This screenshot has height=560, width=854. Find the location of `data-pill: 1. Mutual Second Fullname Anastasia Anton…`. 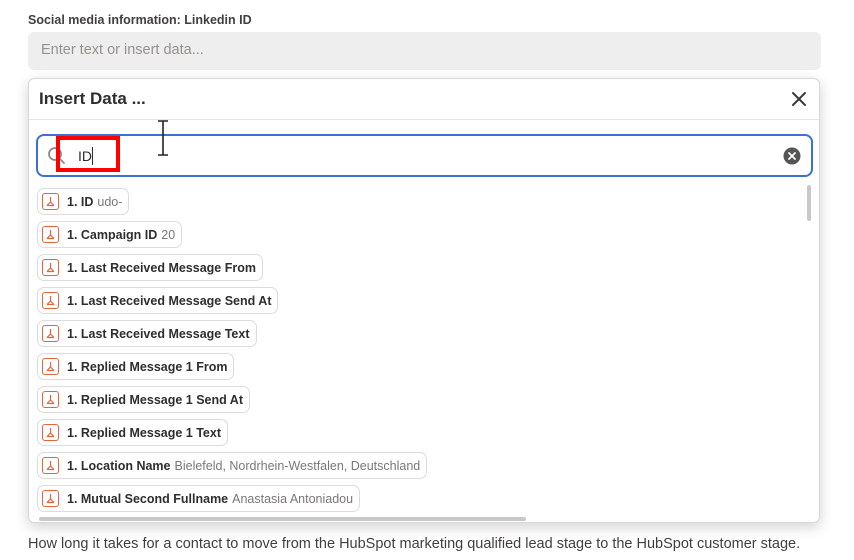

data-pill: 1. Mutual Second Fullname Anastasia Anton… is located at coordinates (199, 498).